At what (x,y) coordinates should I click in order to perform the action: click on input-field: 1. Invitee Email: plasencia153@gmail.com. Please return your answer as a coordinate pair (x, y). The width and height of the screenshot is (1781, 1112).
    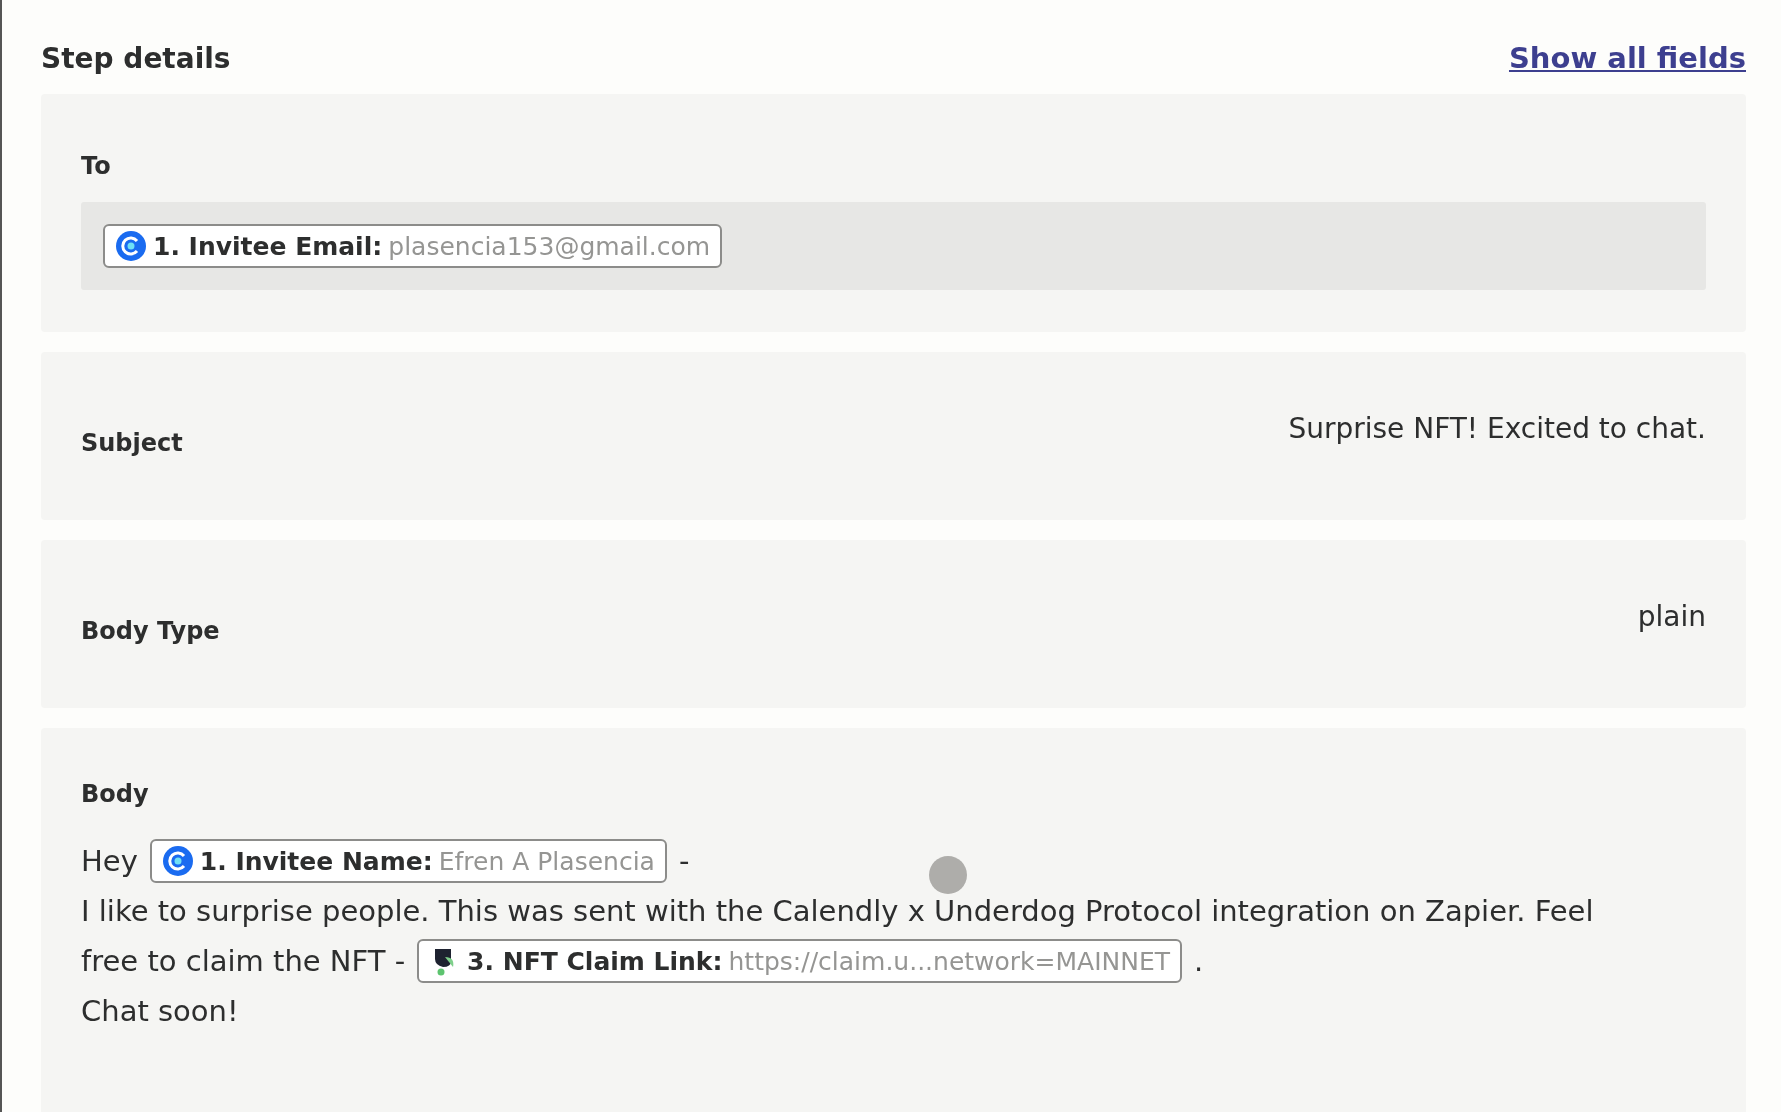
    Looking at the image, I should click on (893, 246).